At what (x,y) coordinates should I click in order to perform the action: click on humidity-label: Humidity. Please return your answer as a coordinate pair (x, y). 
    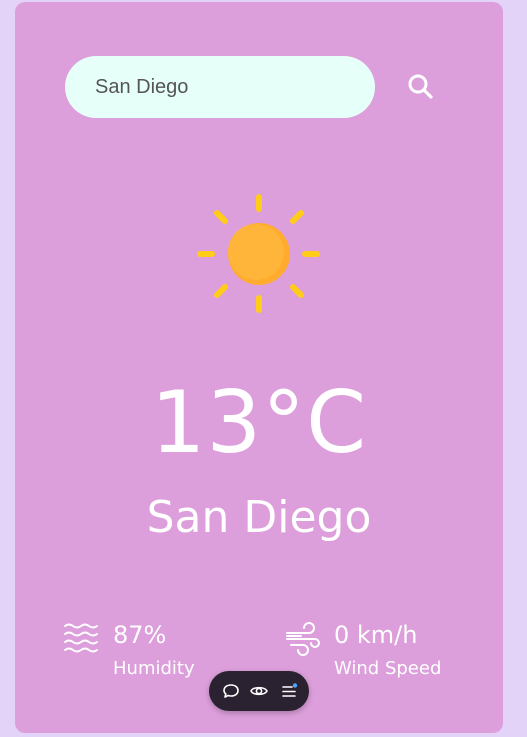
    Looking at the image, I should click on (154, 668).